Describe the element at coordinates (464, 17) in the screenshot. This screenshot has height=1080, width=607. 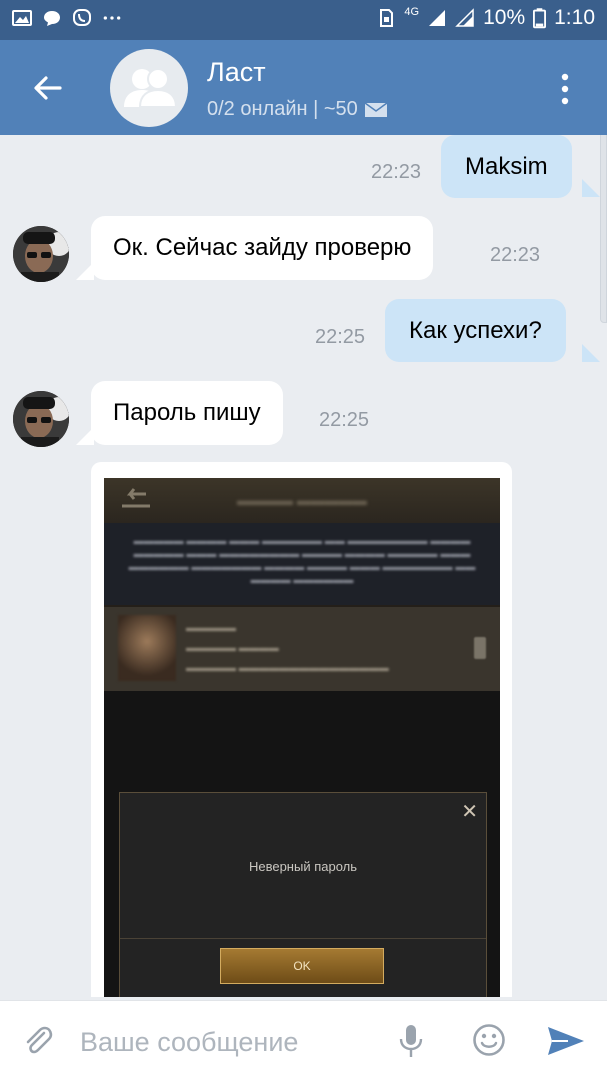
I see `signal-2-icon` at that location.